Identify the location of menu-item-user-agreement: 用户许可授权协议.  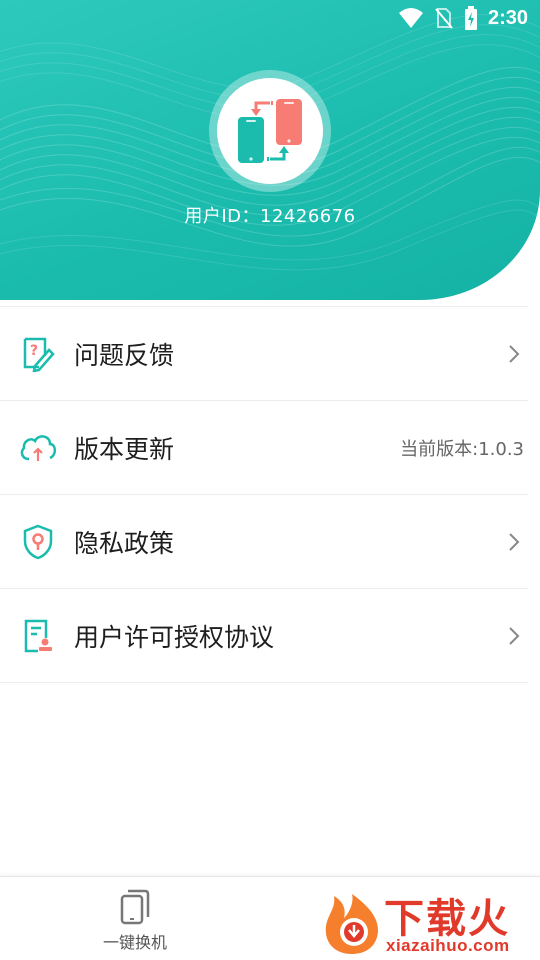
(264, 636).